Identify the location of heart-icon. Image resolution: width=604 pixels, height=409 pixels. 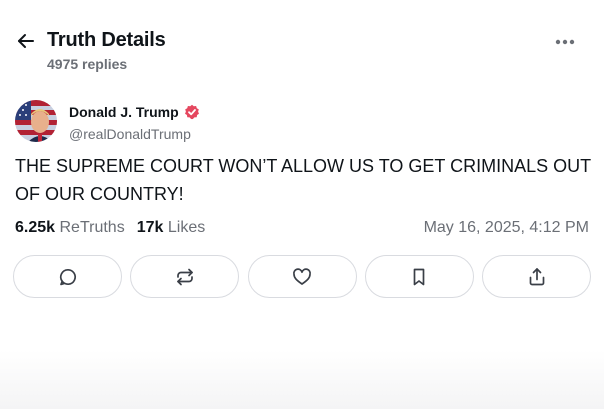
(302, 276).